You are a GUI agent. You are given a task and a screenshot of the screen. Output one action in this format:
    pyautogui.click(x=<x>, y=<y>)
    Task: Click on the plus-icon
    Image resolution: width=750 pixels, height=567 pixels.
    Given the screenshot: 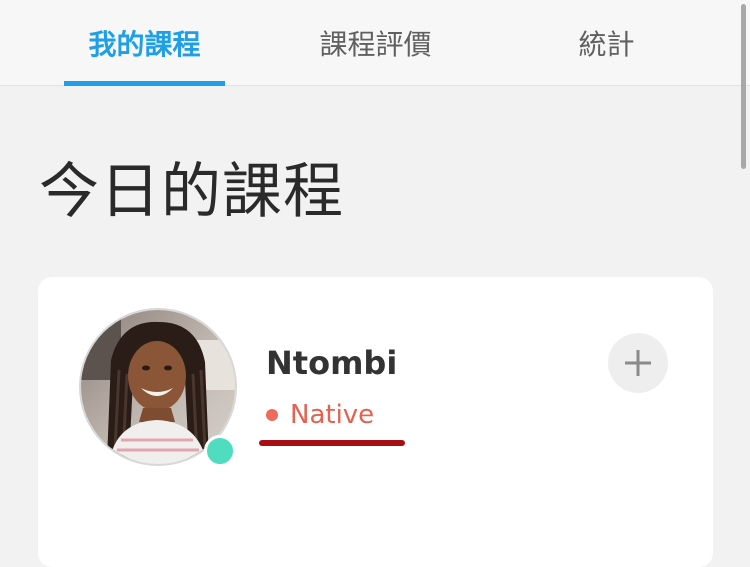 What is the action you would take?
    pyautogui.click(x=638, y=363)
    